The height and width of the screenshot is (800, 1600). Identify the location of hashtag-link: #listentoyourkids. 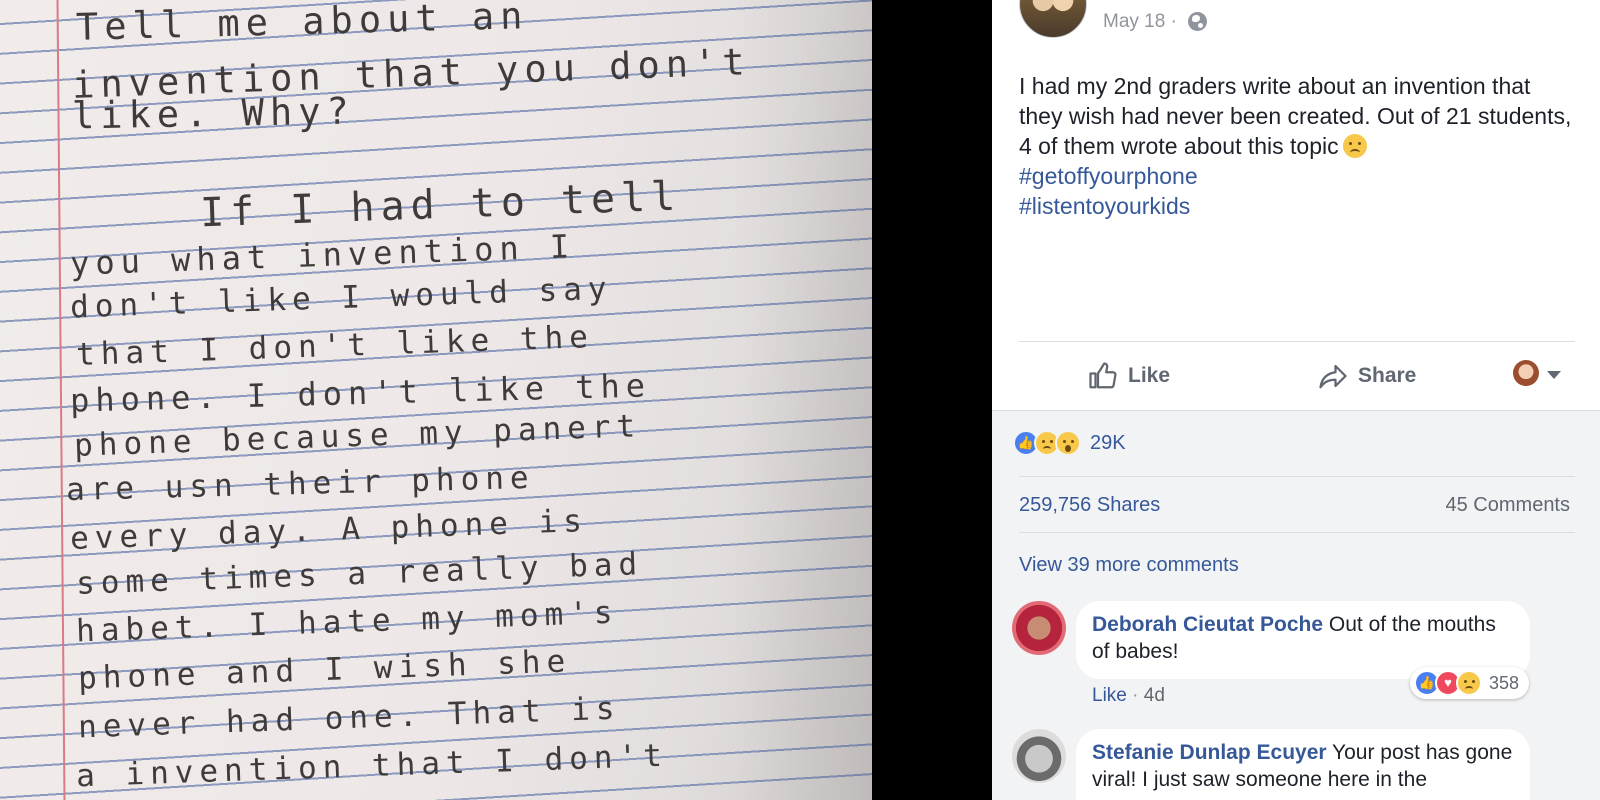
(1299, 206).